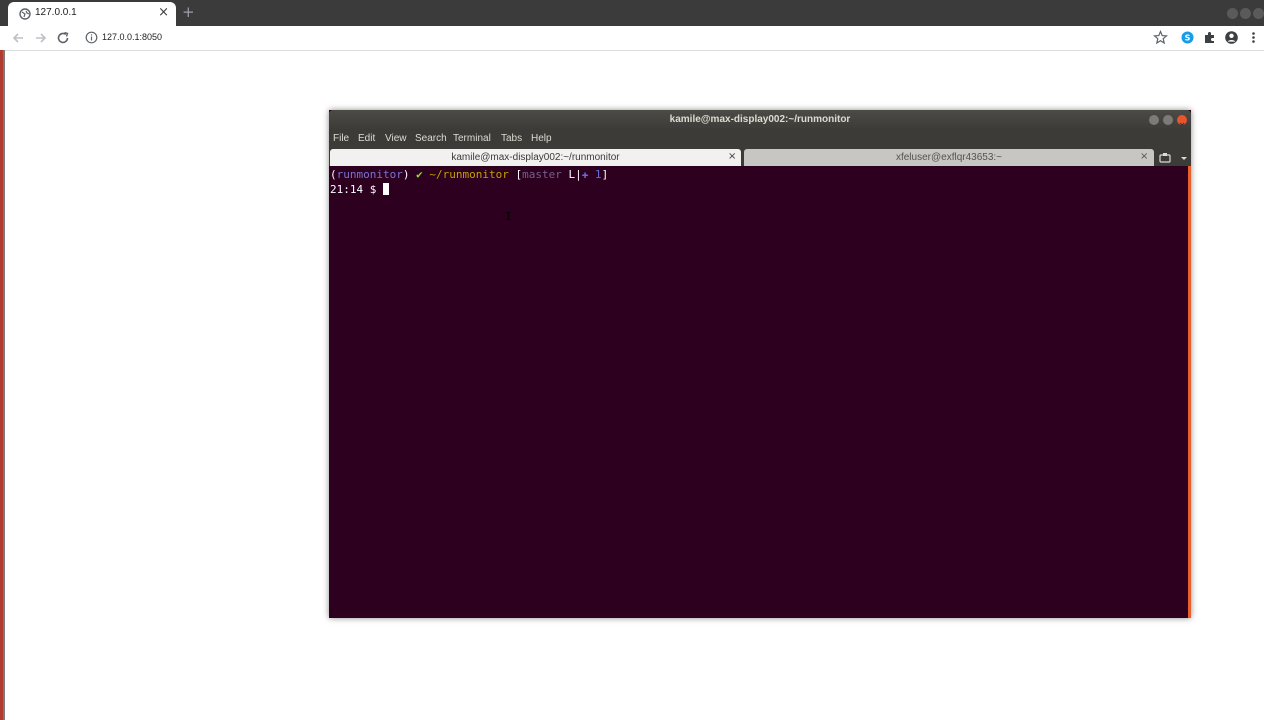  Describe the element at coordinates (1231, 37) in the screenshot. I see `profile-icon` at that location.